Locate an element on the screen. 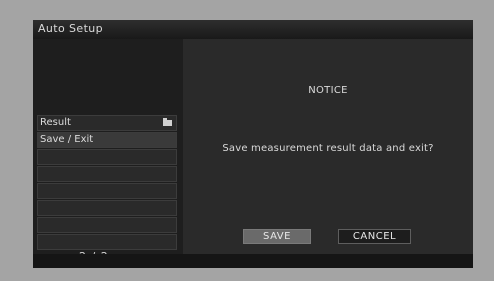  bottom-bar is located at coordinates (253, 261).